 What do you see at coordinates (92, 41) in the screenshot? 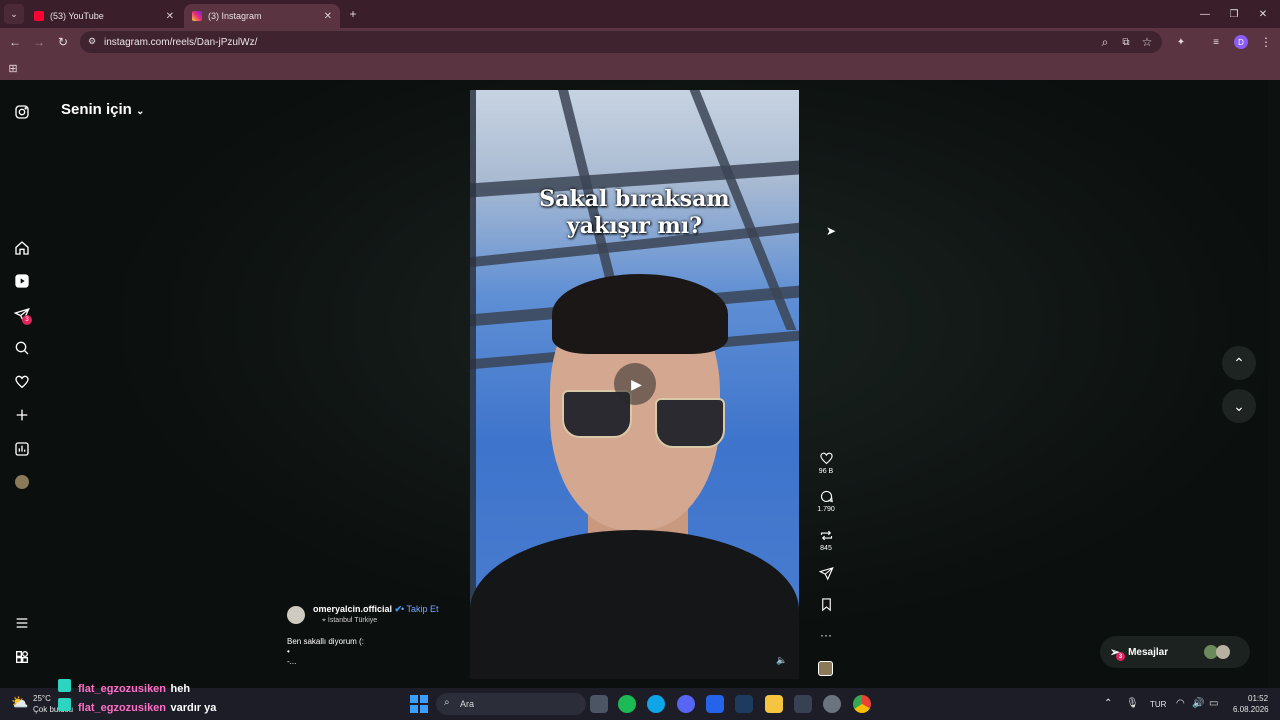
I see `site-info-icon: ⚙` at bounding box center [92, 41].